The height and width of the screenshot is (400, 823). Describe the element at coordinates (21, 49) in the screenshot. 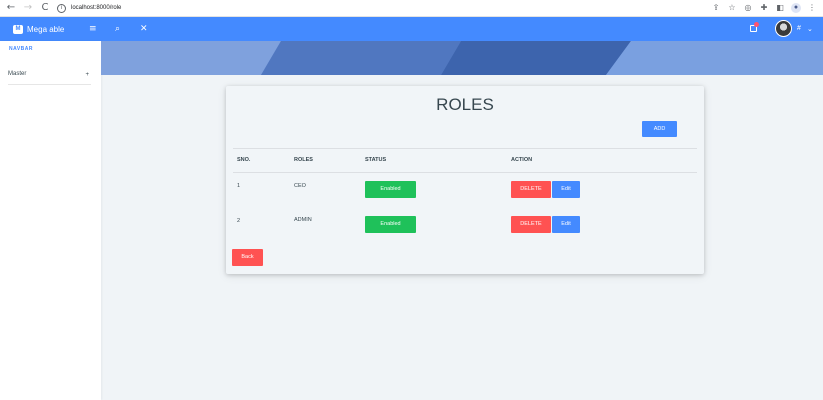

I see `sidebar-title: NAVBAR` at that location.